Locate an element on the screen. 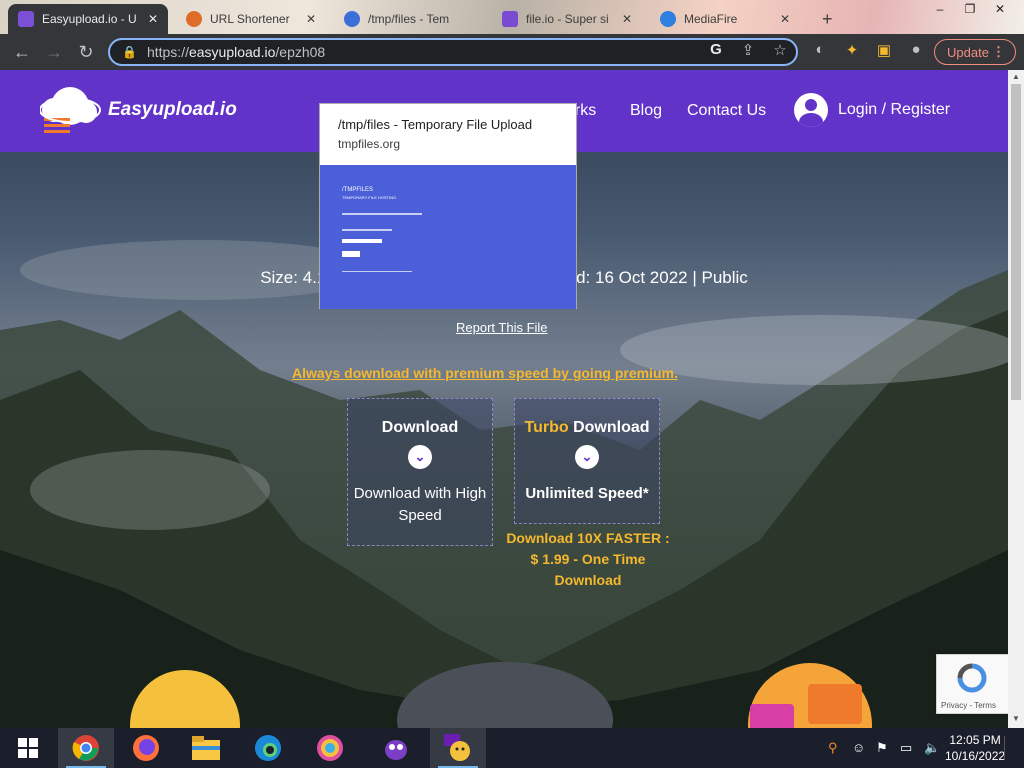 This screenshot has width=1024, height=768. site-logo: Easyupload.io is located at coordinates (138, 110).